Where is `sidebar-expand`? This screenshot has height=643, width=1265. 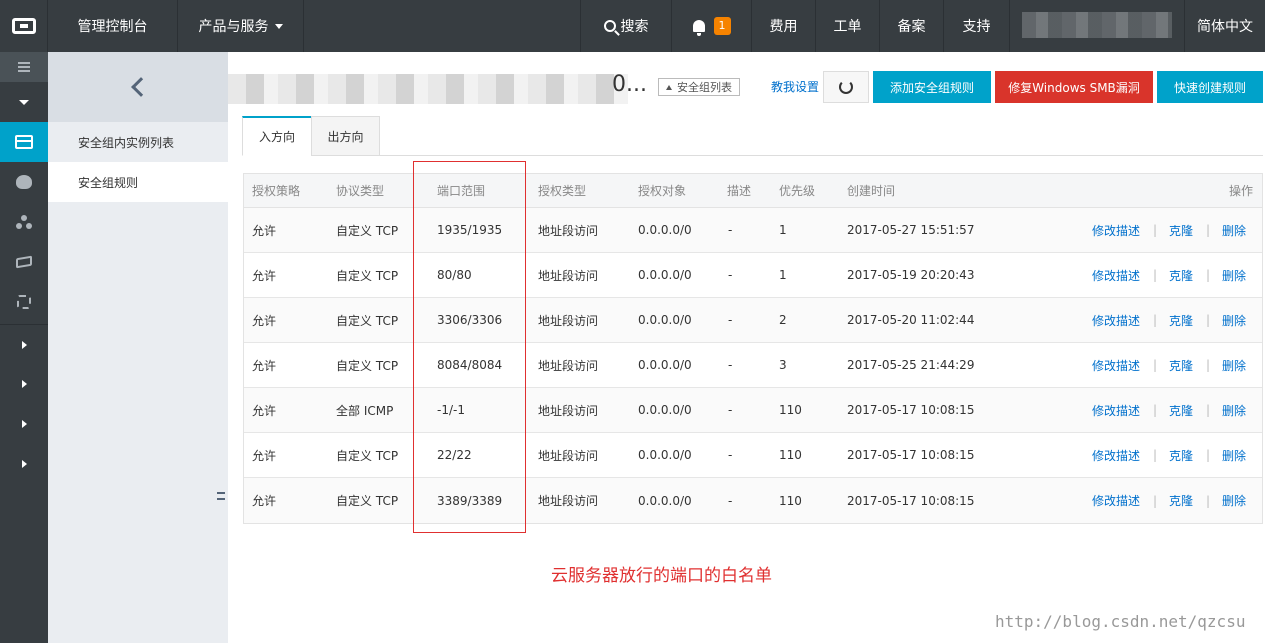
sidebar-expand is located at coordinates (24, 102).